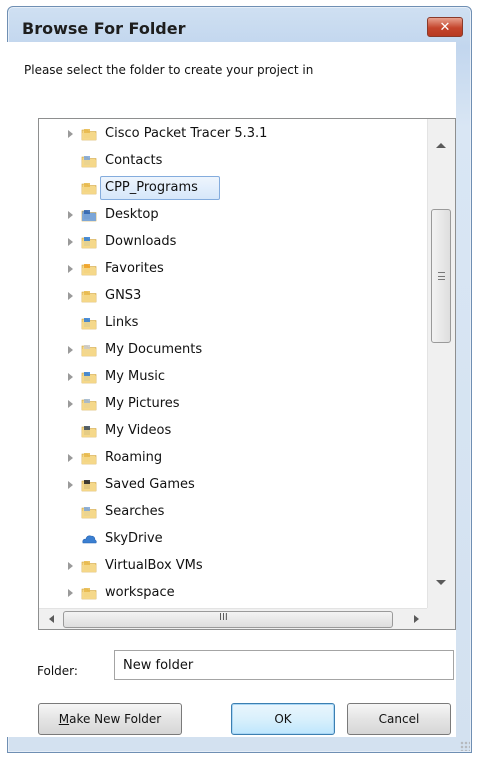  I want to click on make-new-folder-button: Make New Folder, so click(110, 719).